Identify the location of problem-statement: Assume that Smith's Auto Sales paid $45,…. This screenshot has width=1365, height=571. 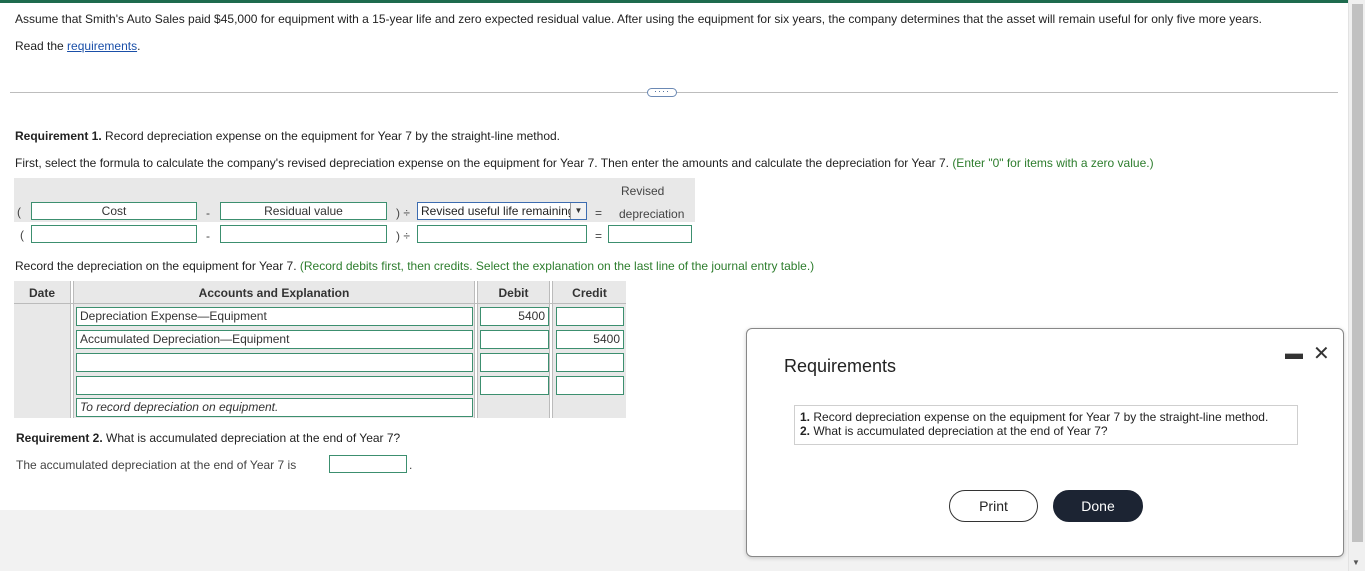
(638, 19).